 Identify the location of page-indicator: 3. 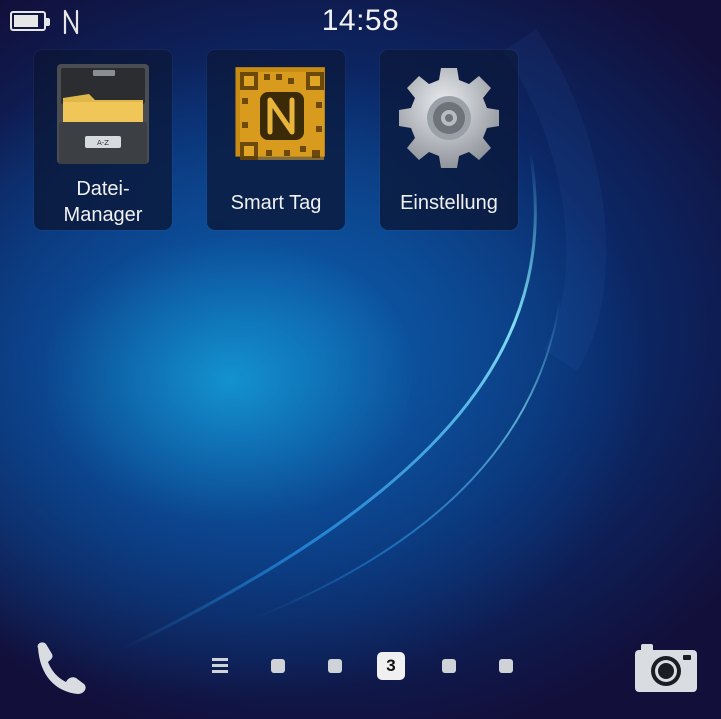
(360, 669).